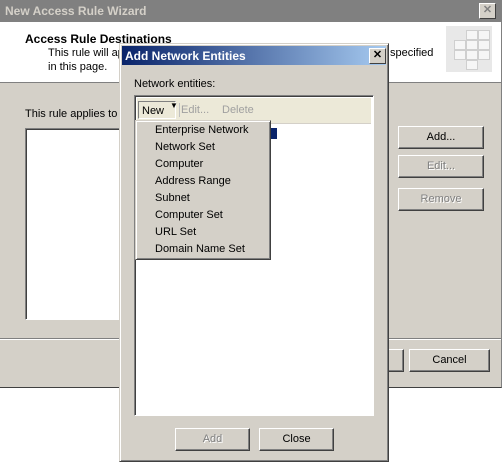 The height and width of the screenshot is (462, 503). I want to click on wizard-page-description-end: specified, so click(412, 53).